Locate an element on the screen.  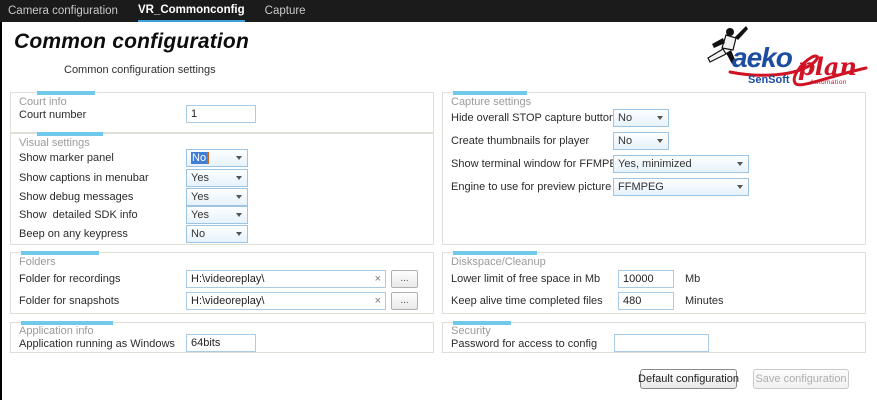
keep-alive-label: Keep alive time completed files is located at coordinates (527, 301).